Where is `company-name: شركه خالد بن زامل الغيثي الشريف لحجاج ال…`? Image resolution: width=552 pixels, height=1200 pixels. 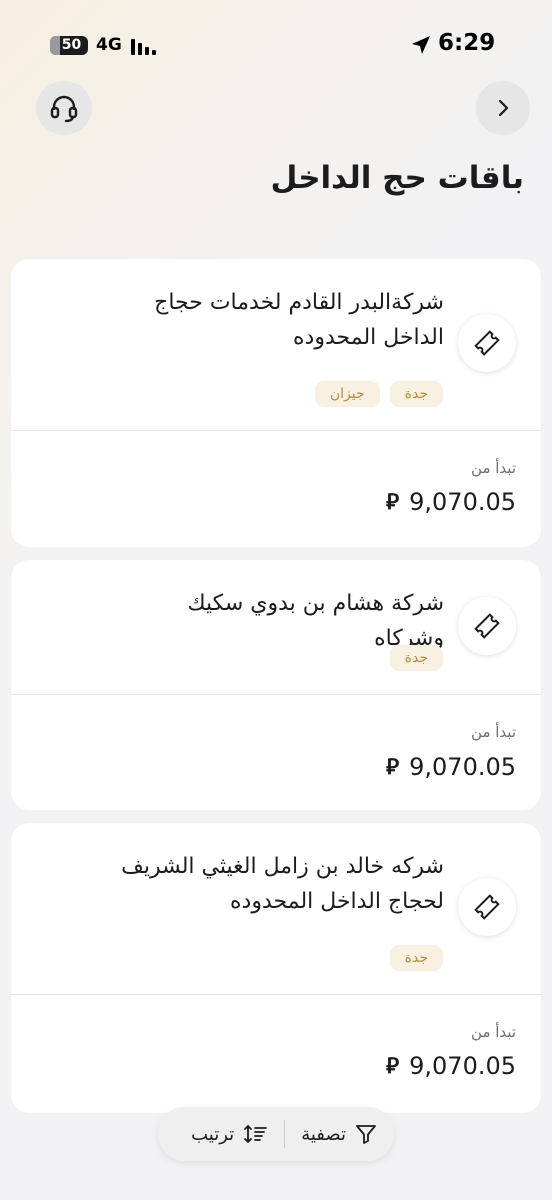
company-name: شركه خالد بن زامل الغيثي الشريف لحجاج ال… is located at coordinates (282, 884).